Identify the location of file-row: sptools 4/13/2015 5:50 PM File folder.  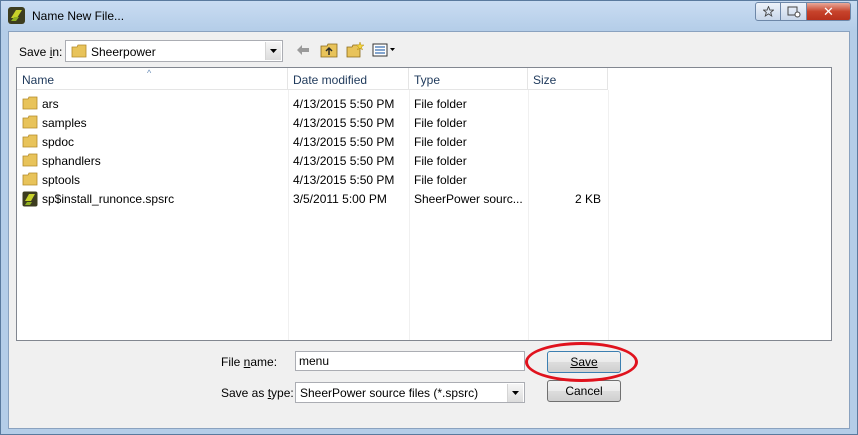
(312, 179).